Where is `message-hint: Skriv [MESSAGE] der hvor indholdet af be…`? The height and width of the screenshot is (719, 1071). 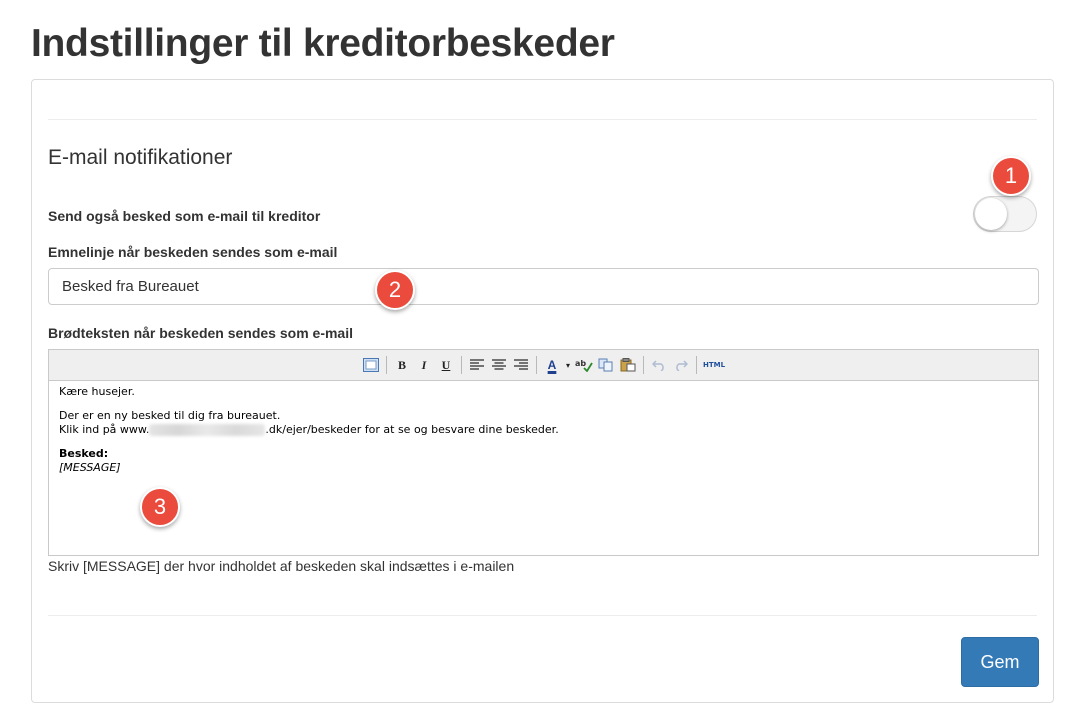
message-hint: Skriv [MESSAGE] der hvor indholdet af be… is located at coordinates (281, 566).